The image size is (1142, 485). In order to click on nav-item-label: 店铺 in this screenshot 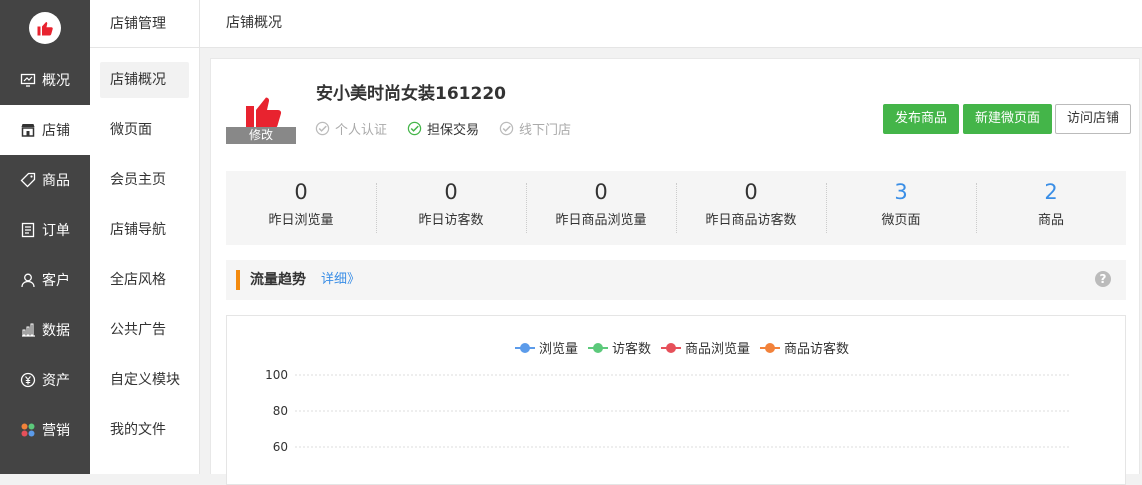, I will do `click(56, 131)`.